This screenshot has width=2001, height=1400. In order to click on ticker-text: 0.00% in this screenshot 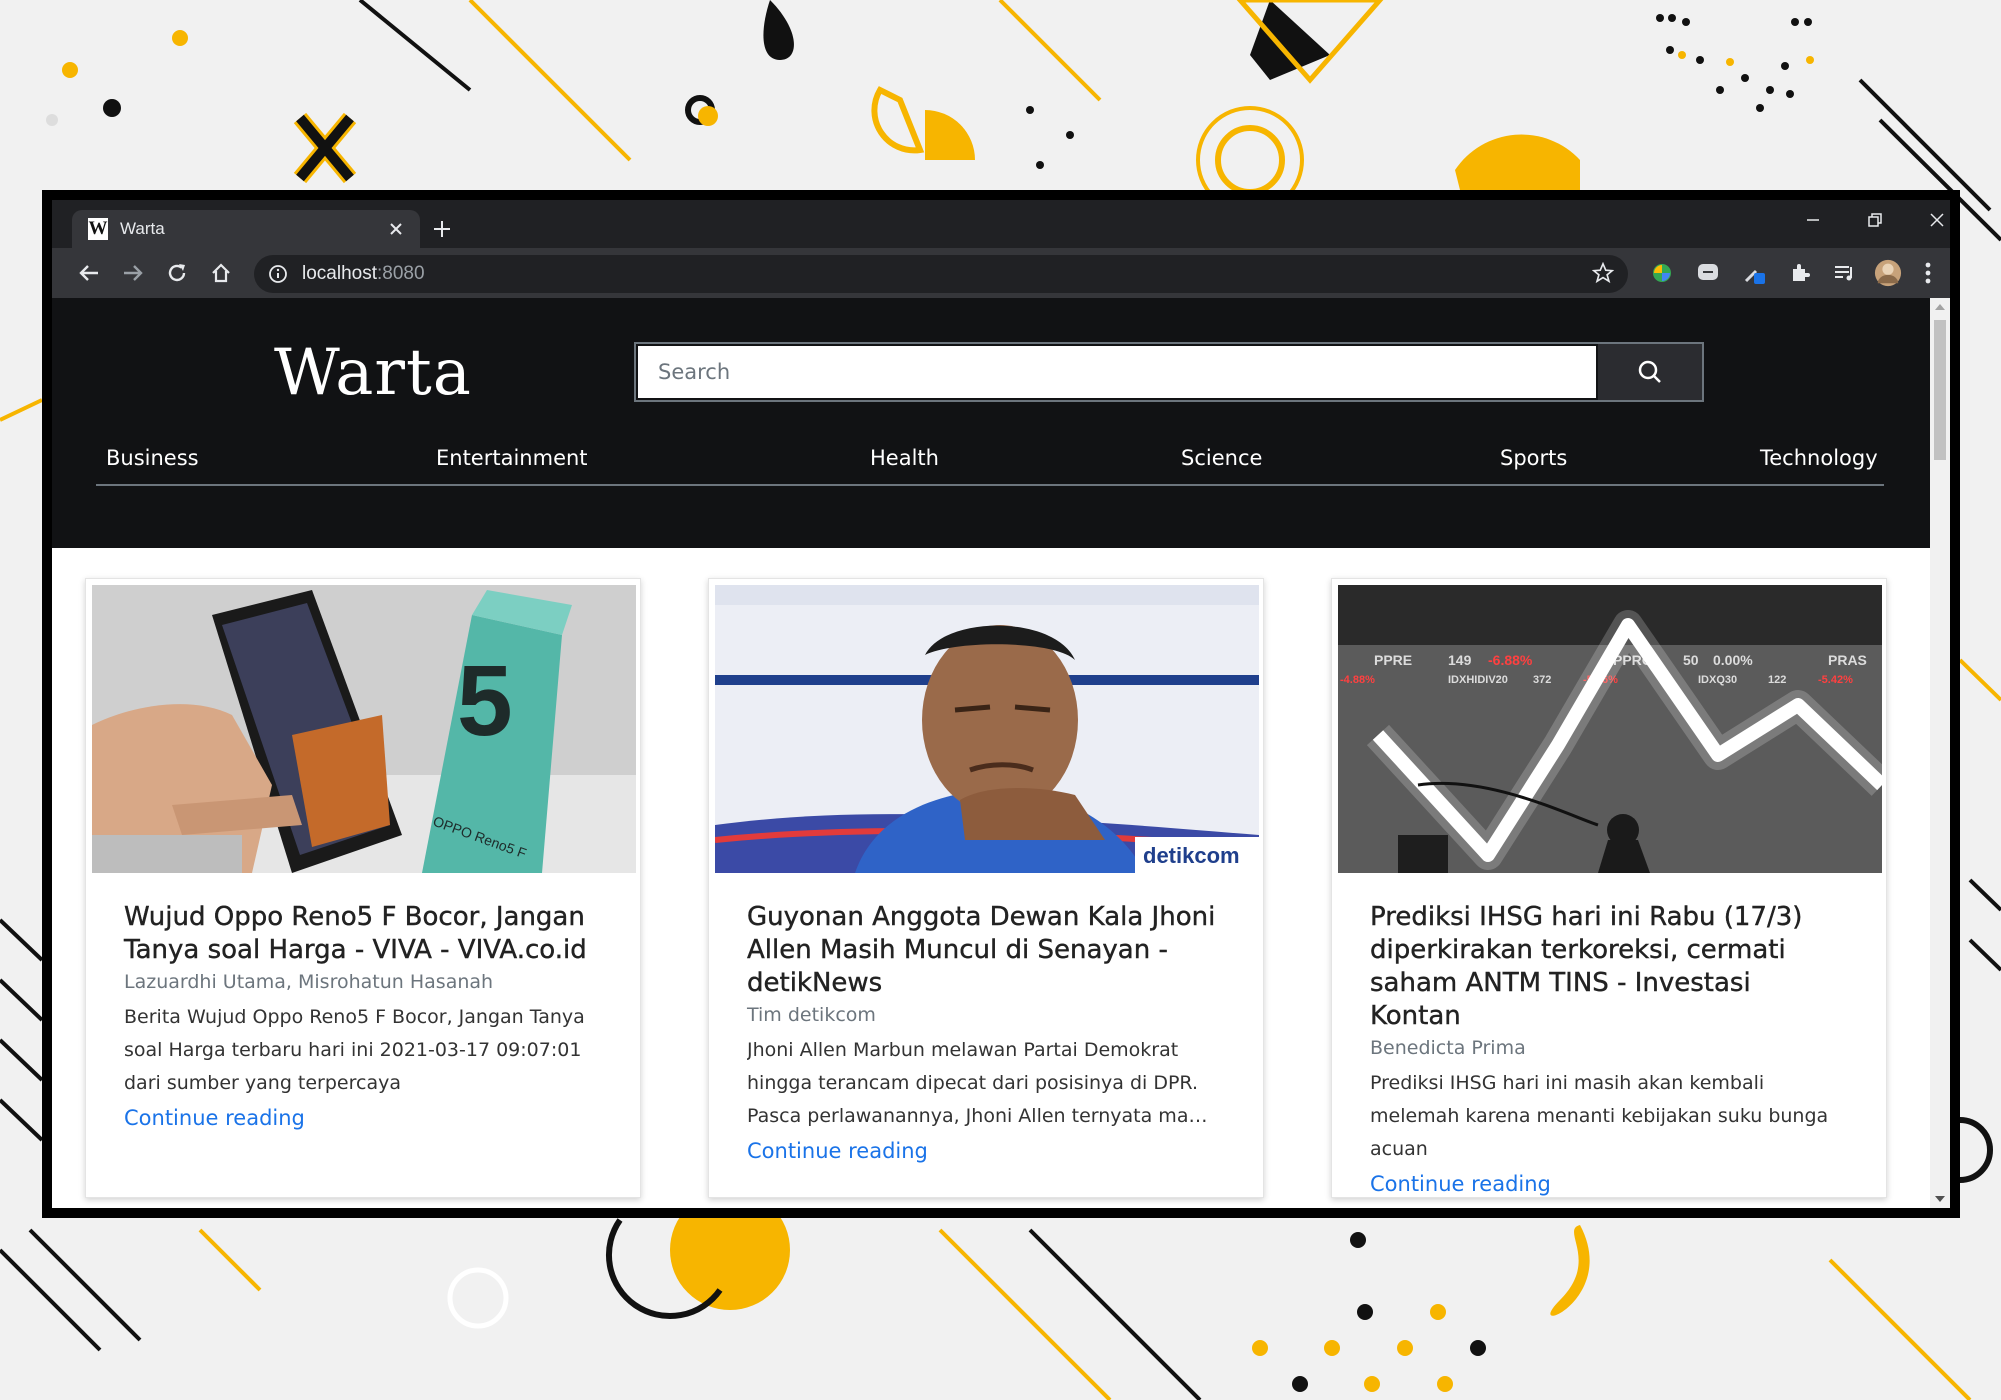, I will do `click(1733, 660)`.